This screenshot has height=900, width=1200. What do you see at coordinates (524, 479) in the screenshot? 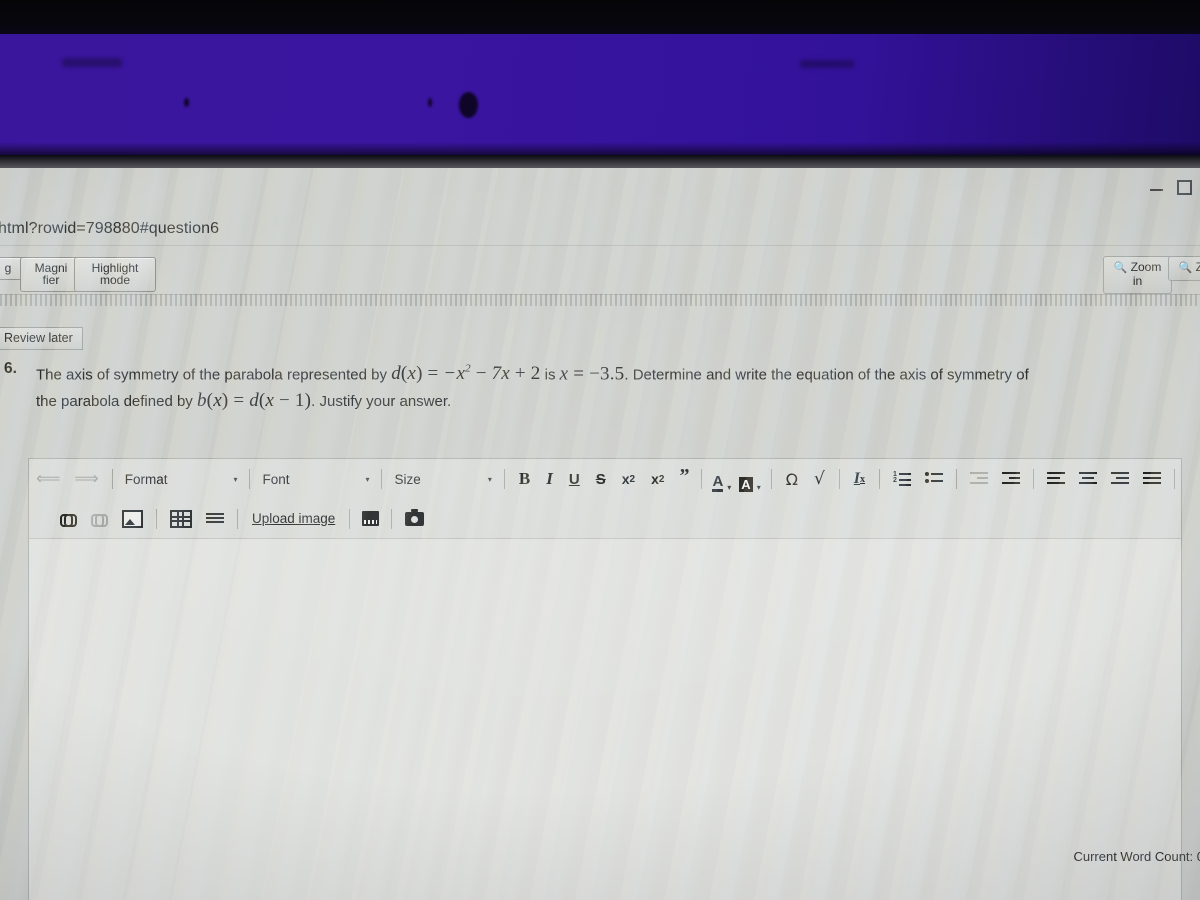
I see `bold-button: B` at bounding box center [524, 479].